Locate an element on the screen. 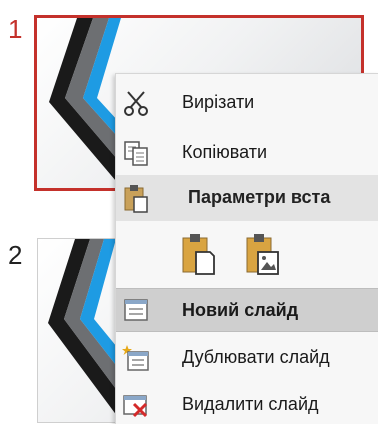 Image resolution: width=378 pixels, height=424 pixels. menu-item-new-slide: Новий слайд is located at coordinates (247, 310).